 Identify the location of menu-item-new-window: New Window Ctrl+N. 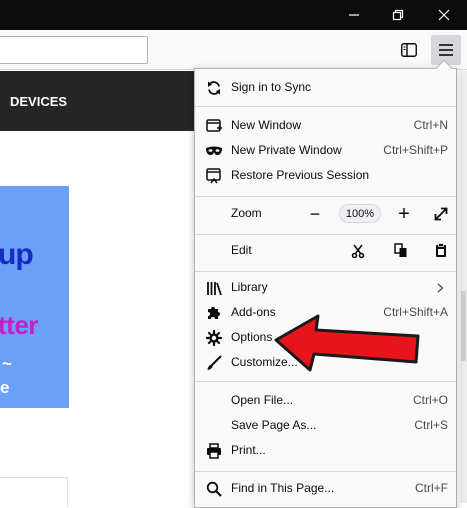
(325, 125).